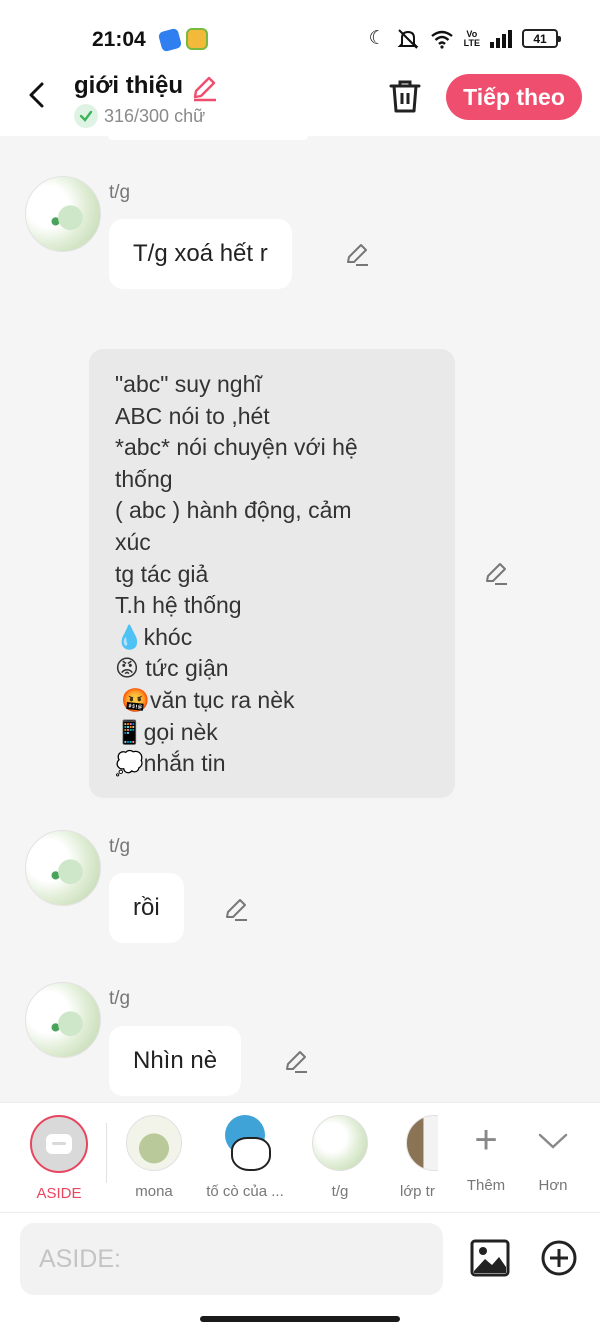  Describe the element at coordinates (178, 605) in the screenshot. I see `aside-line: T.h hệ thống` at that location.